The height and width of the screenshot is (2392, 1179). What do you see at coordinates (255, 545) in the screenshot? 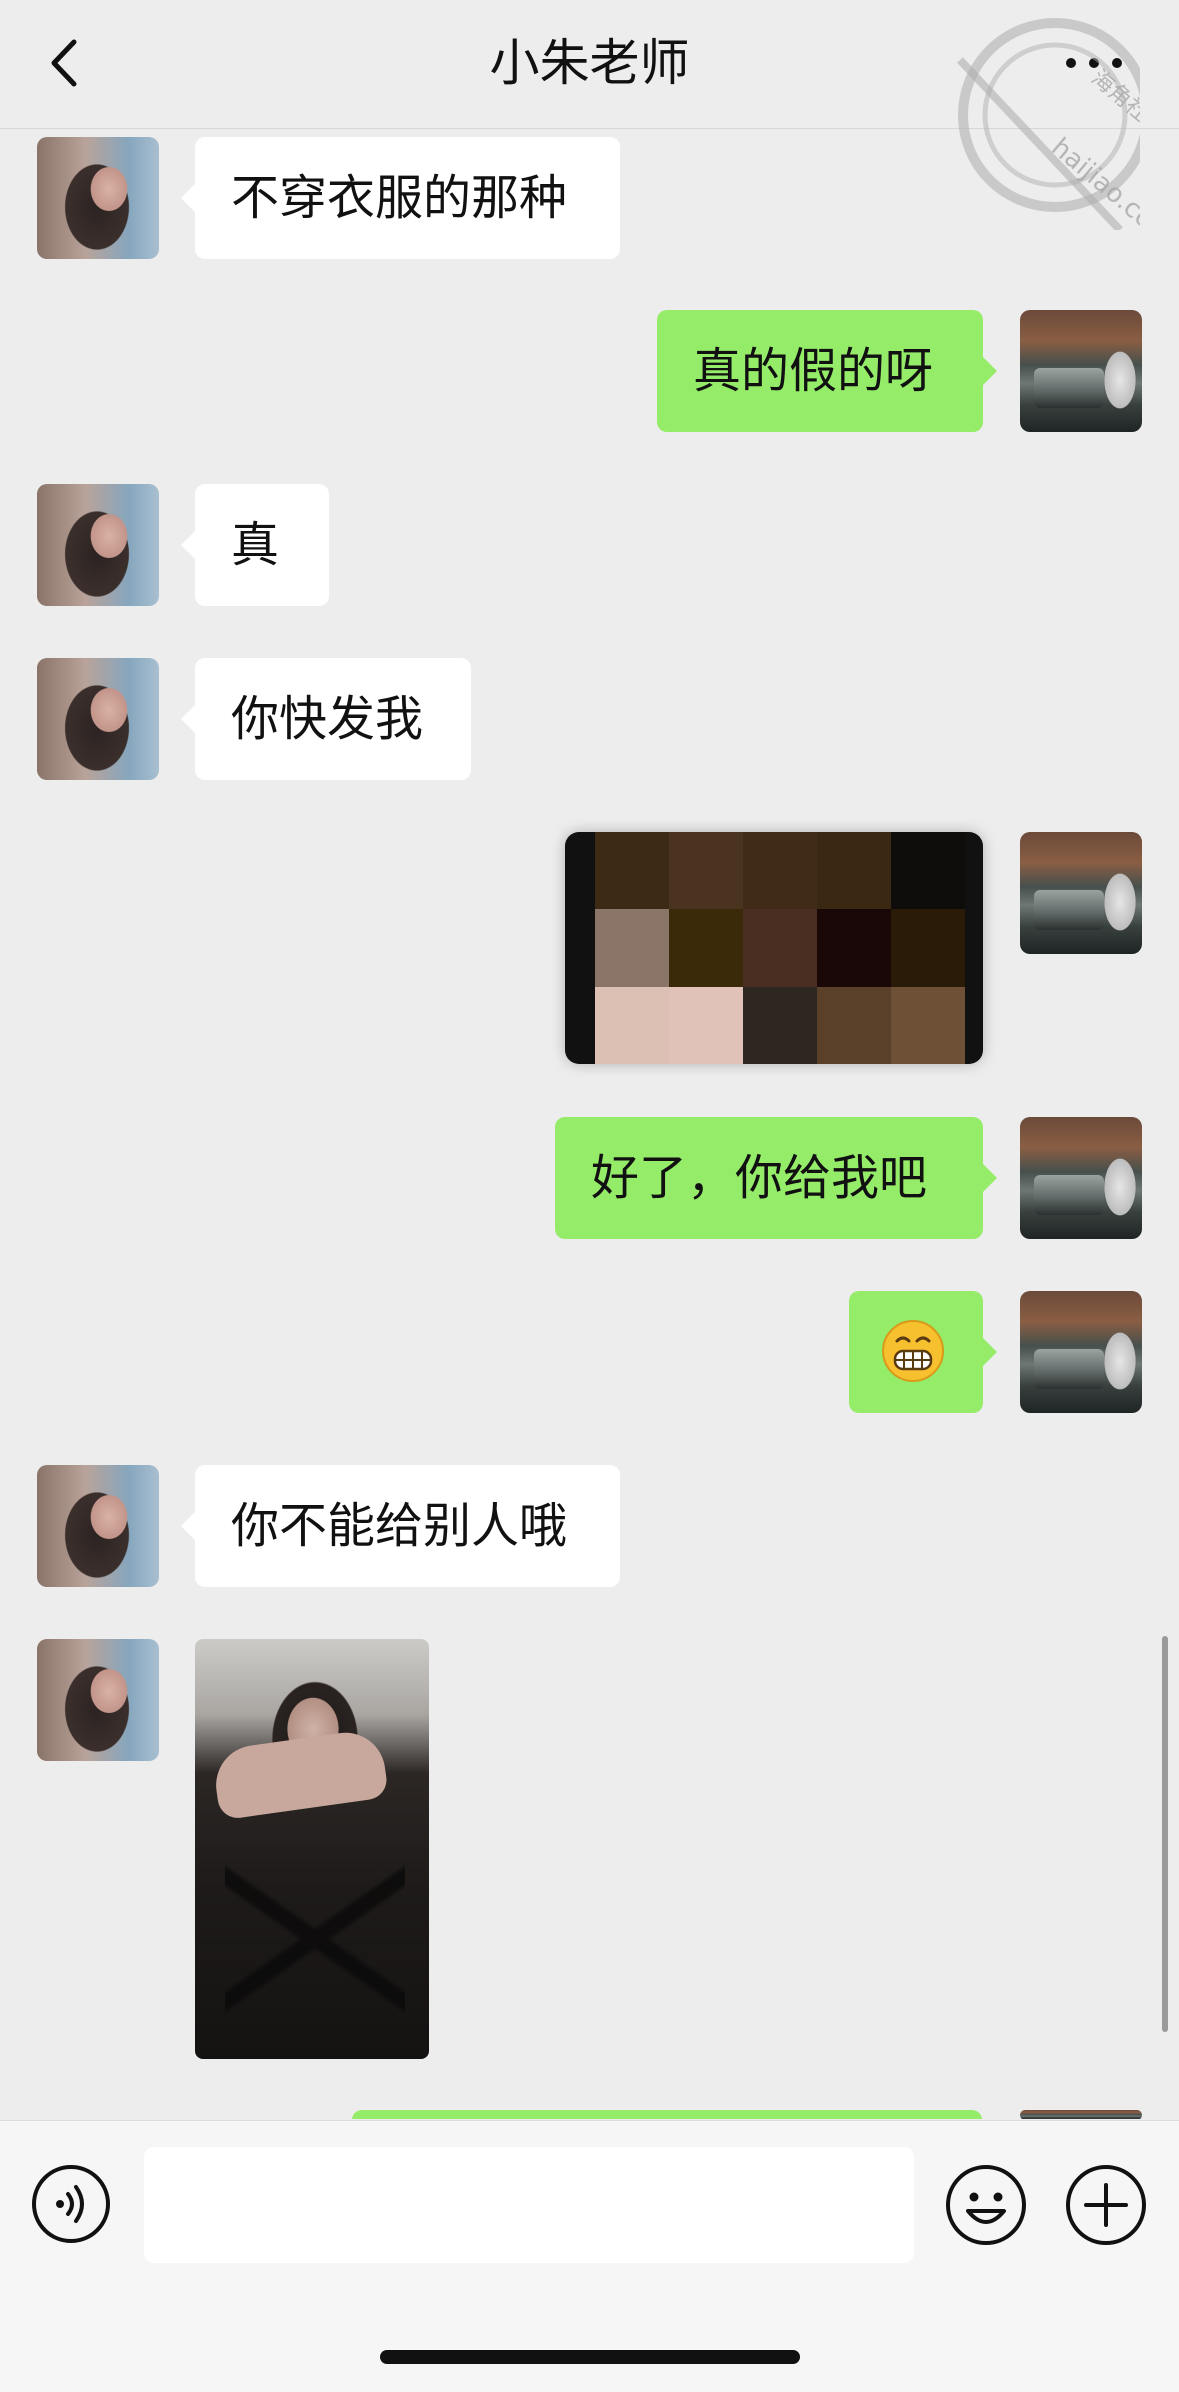
I see `message-bubble-received: 真` at bounding box center [255, 545].